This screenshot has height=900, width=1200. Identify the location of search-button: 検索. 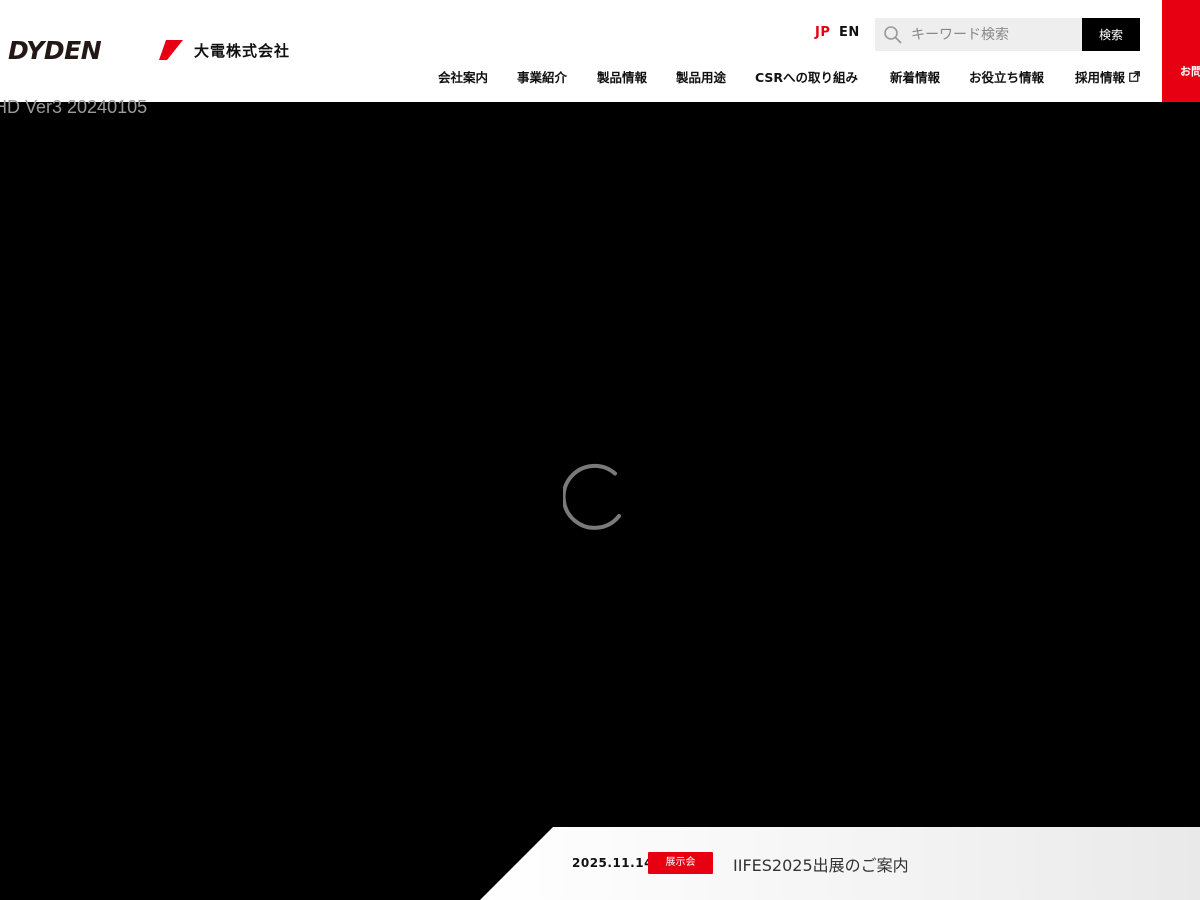
(1111, 34).